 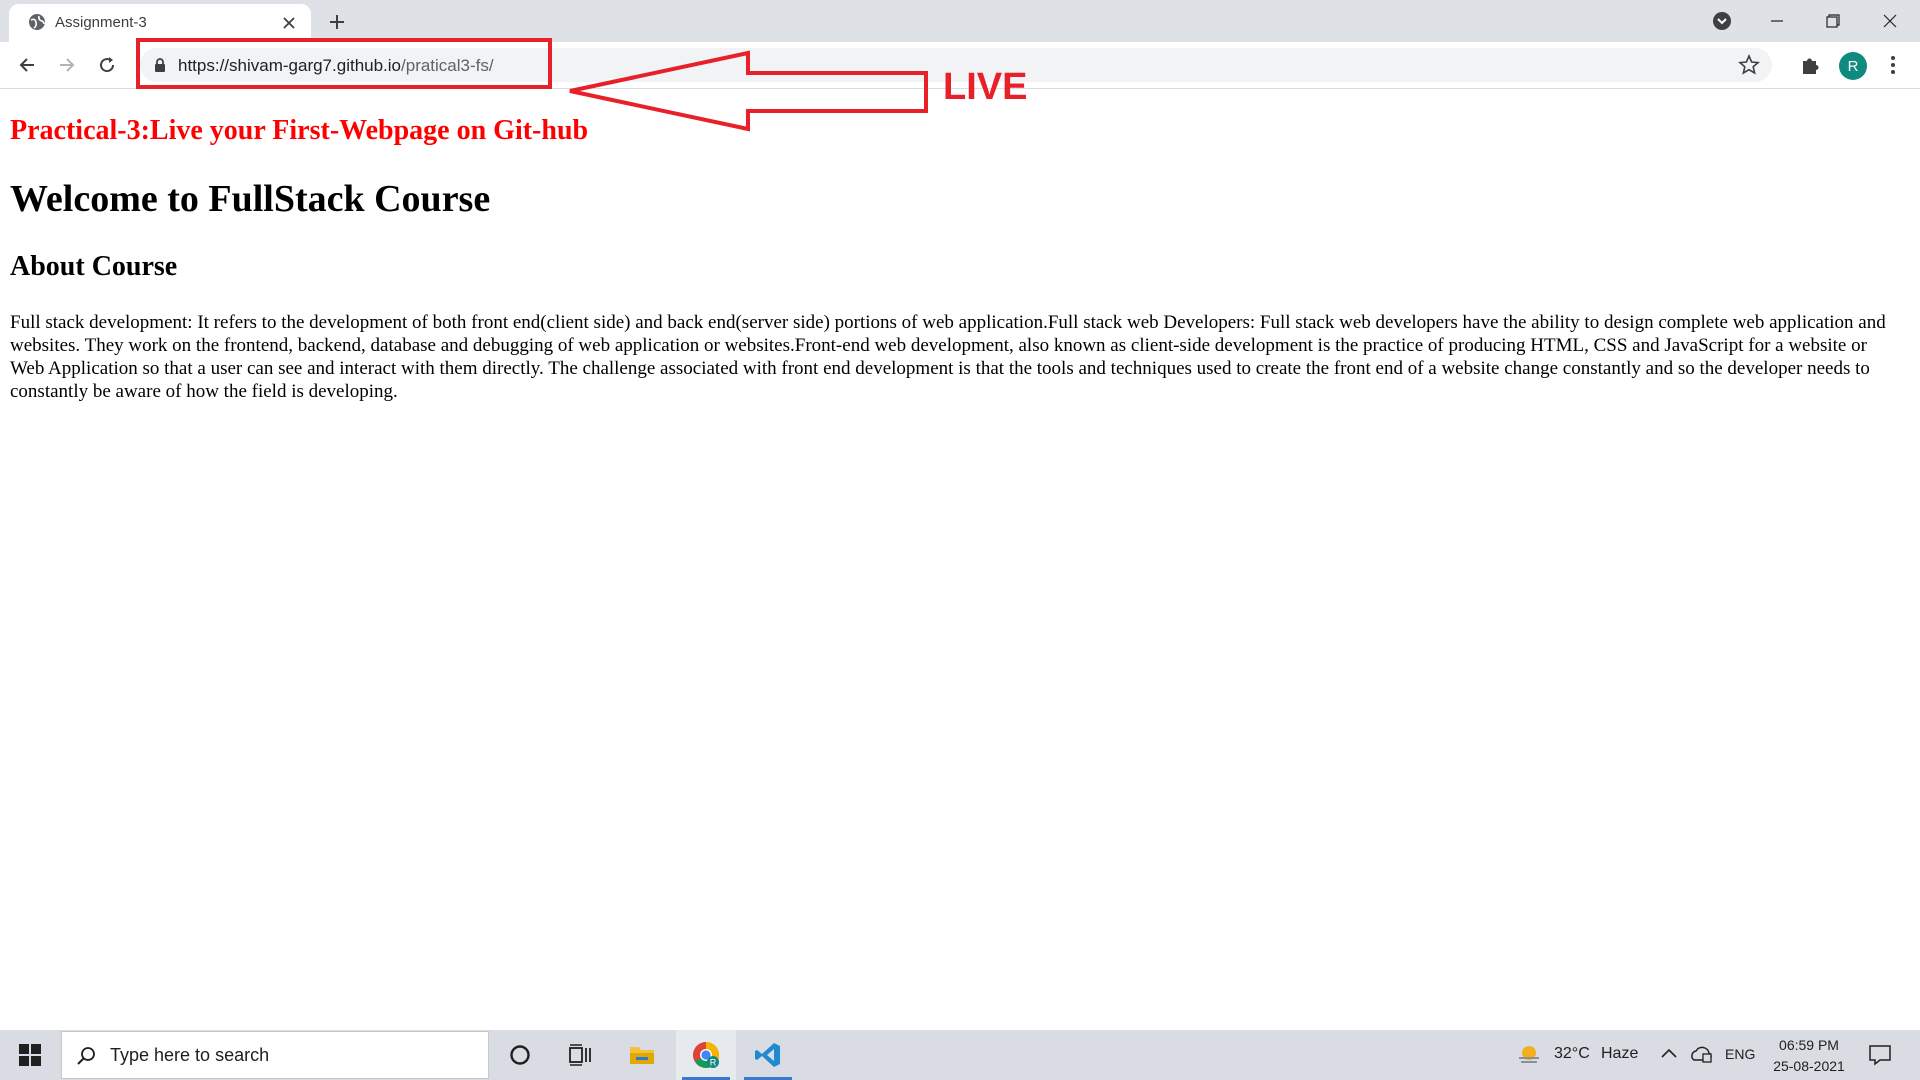 What do you see at coordinates (1702, 1056) in the screenshot?
I see `network-icon` at bounding box center [1702, 1056].